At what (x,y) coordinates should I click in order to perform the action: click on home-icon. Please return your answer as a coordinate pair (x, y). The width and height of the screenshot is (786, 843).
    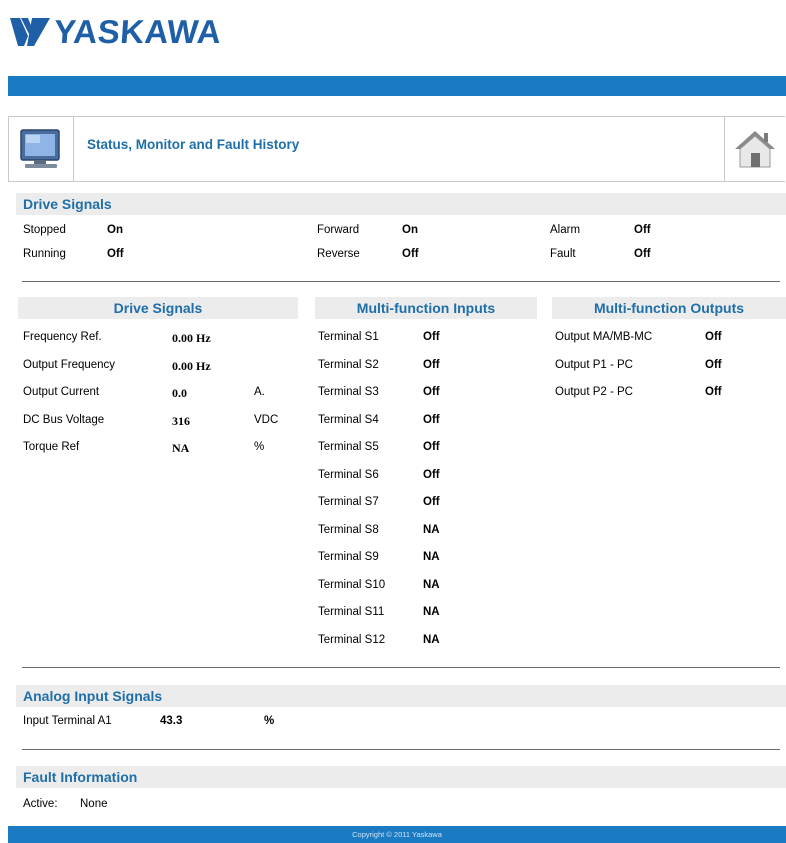
    Looking at the image, I should click on (755, 149).